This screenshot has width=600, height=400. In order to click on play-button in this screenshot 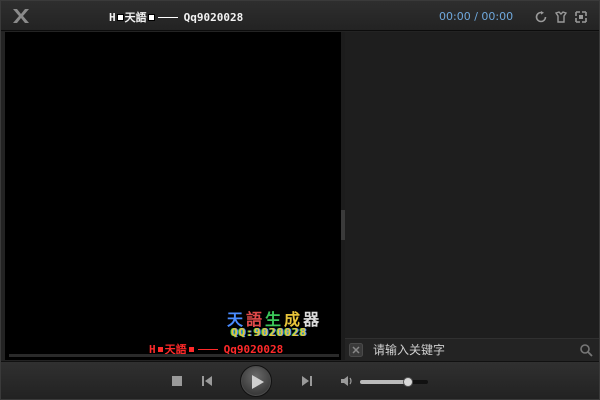, I will do `click(256, 381)`.